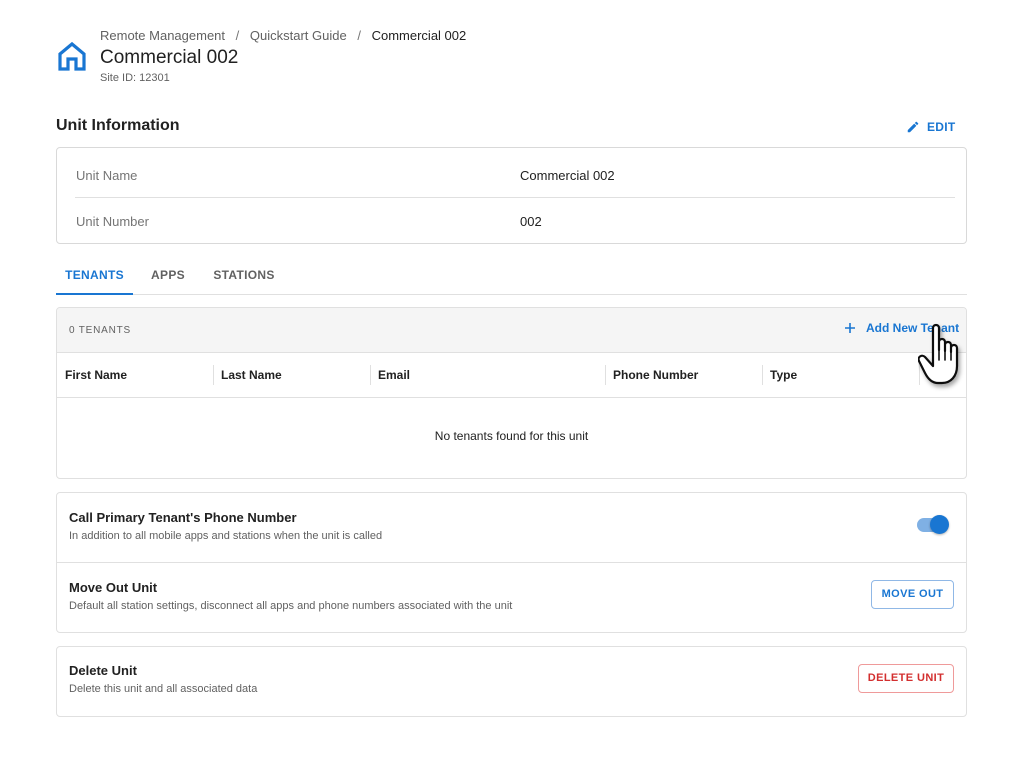 Image resolution: width=1024 pixels, height=776 pixels. I want to click on unit-name-label: Unit Name, so click(107, 175).